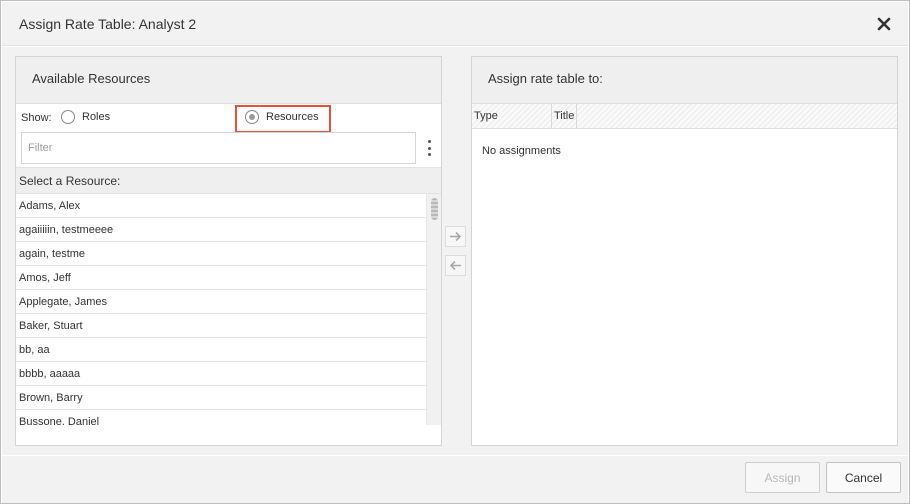  Describe the element at coordinates (455, 479) in the screenshot. I see `dialog-footer: Assign Cancel` at that location.